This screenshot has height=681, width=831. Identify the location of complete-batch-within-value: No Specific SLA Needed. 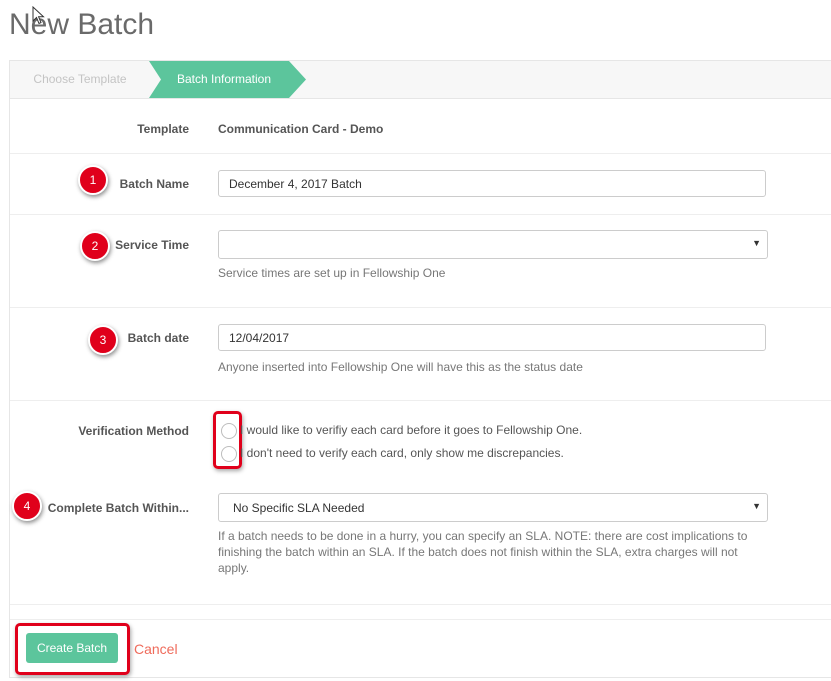
(299, 508).